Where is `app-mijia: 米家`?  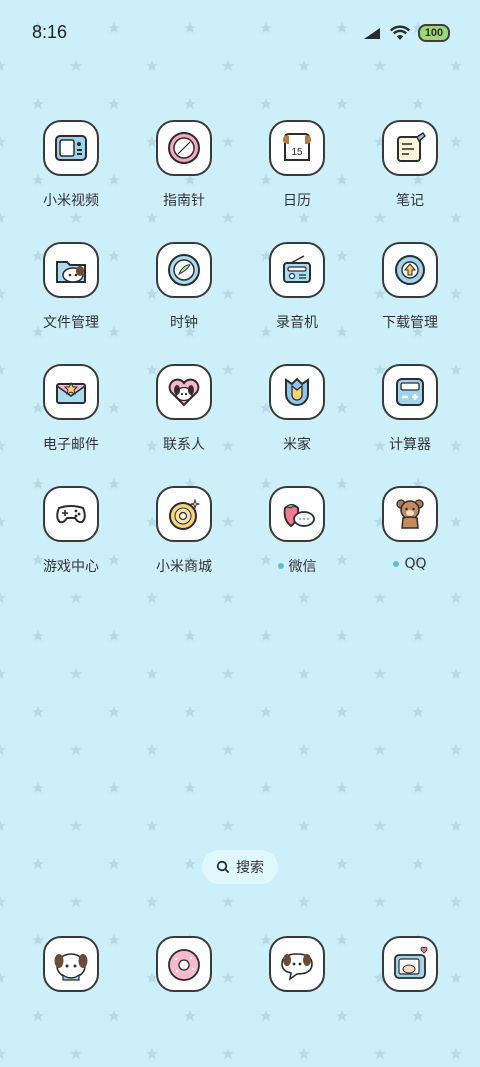 app-mijia: 米家 is located at coordinates (297, 412).